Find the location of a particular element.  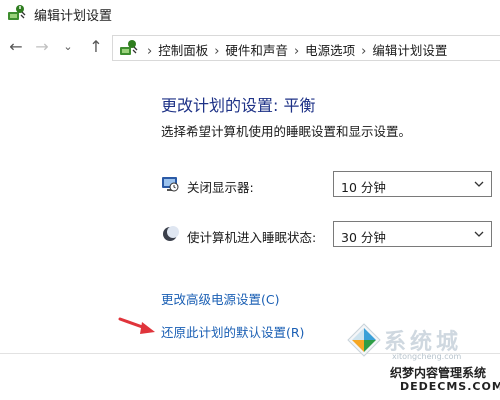

display-off-value: 10 分钟 is located at coordinates (363, 187).